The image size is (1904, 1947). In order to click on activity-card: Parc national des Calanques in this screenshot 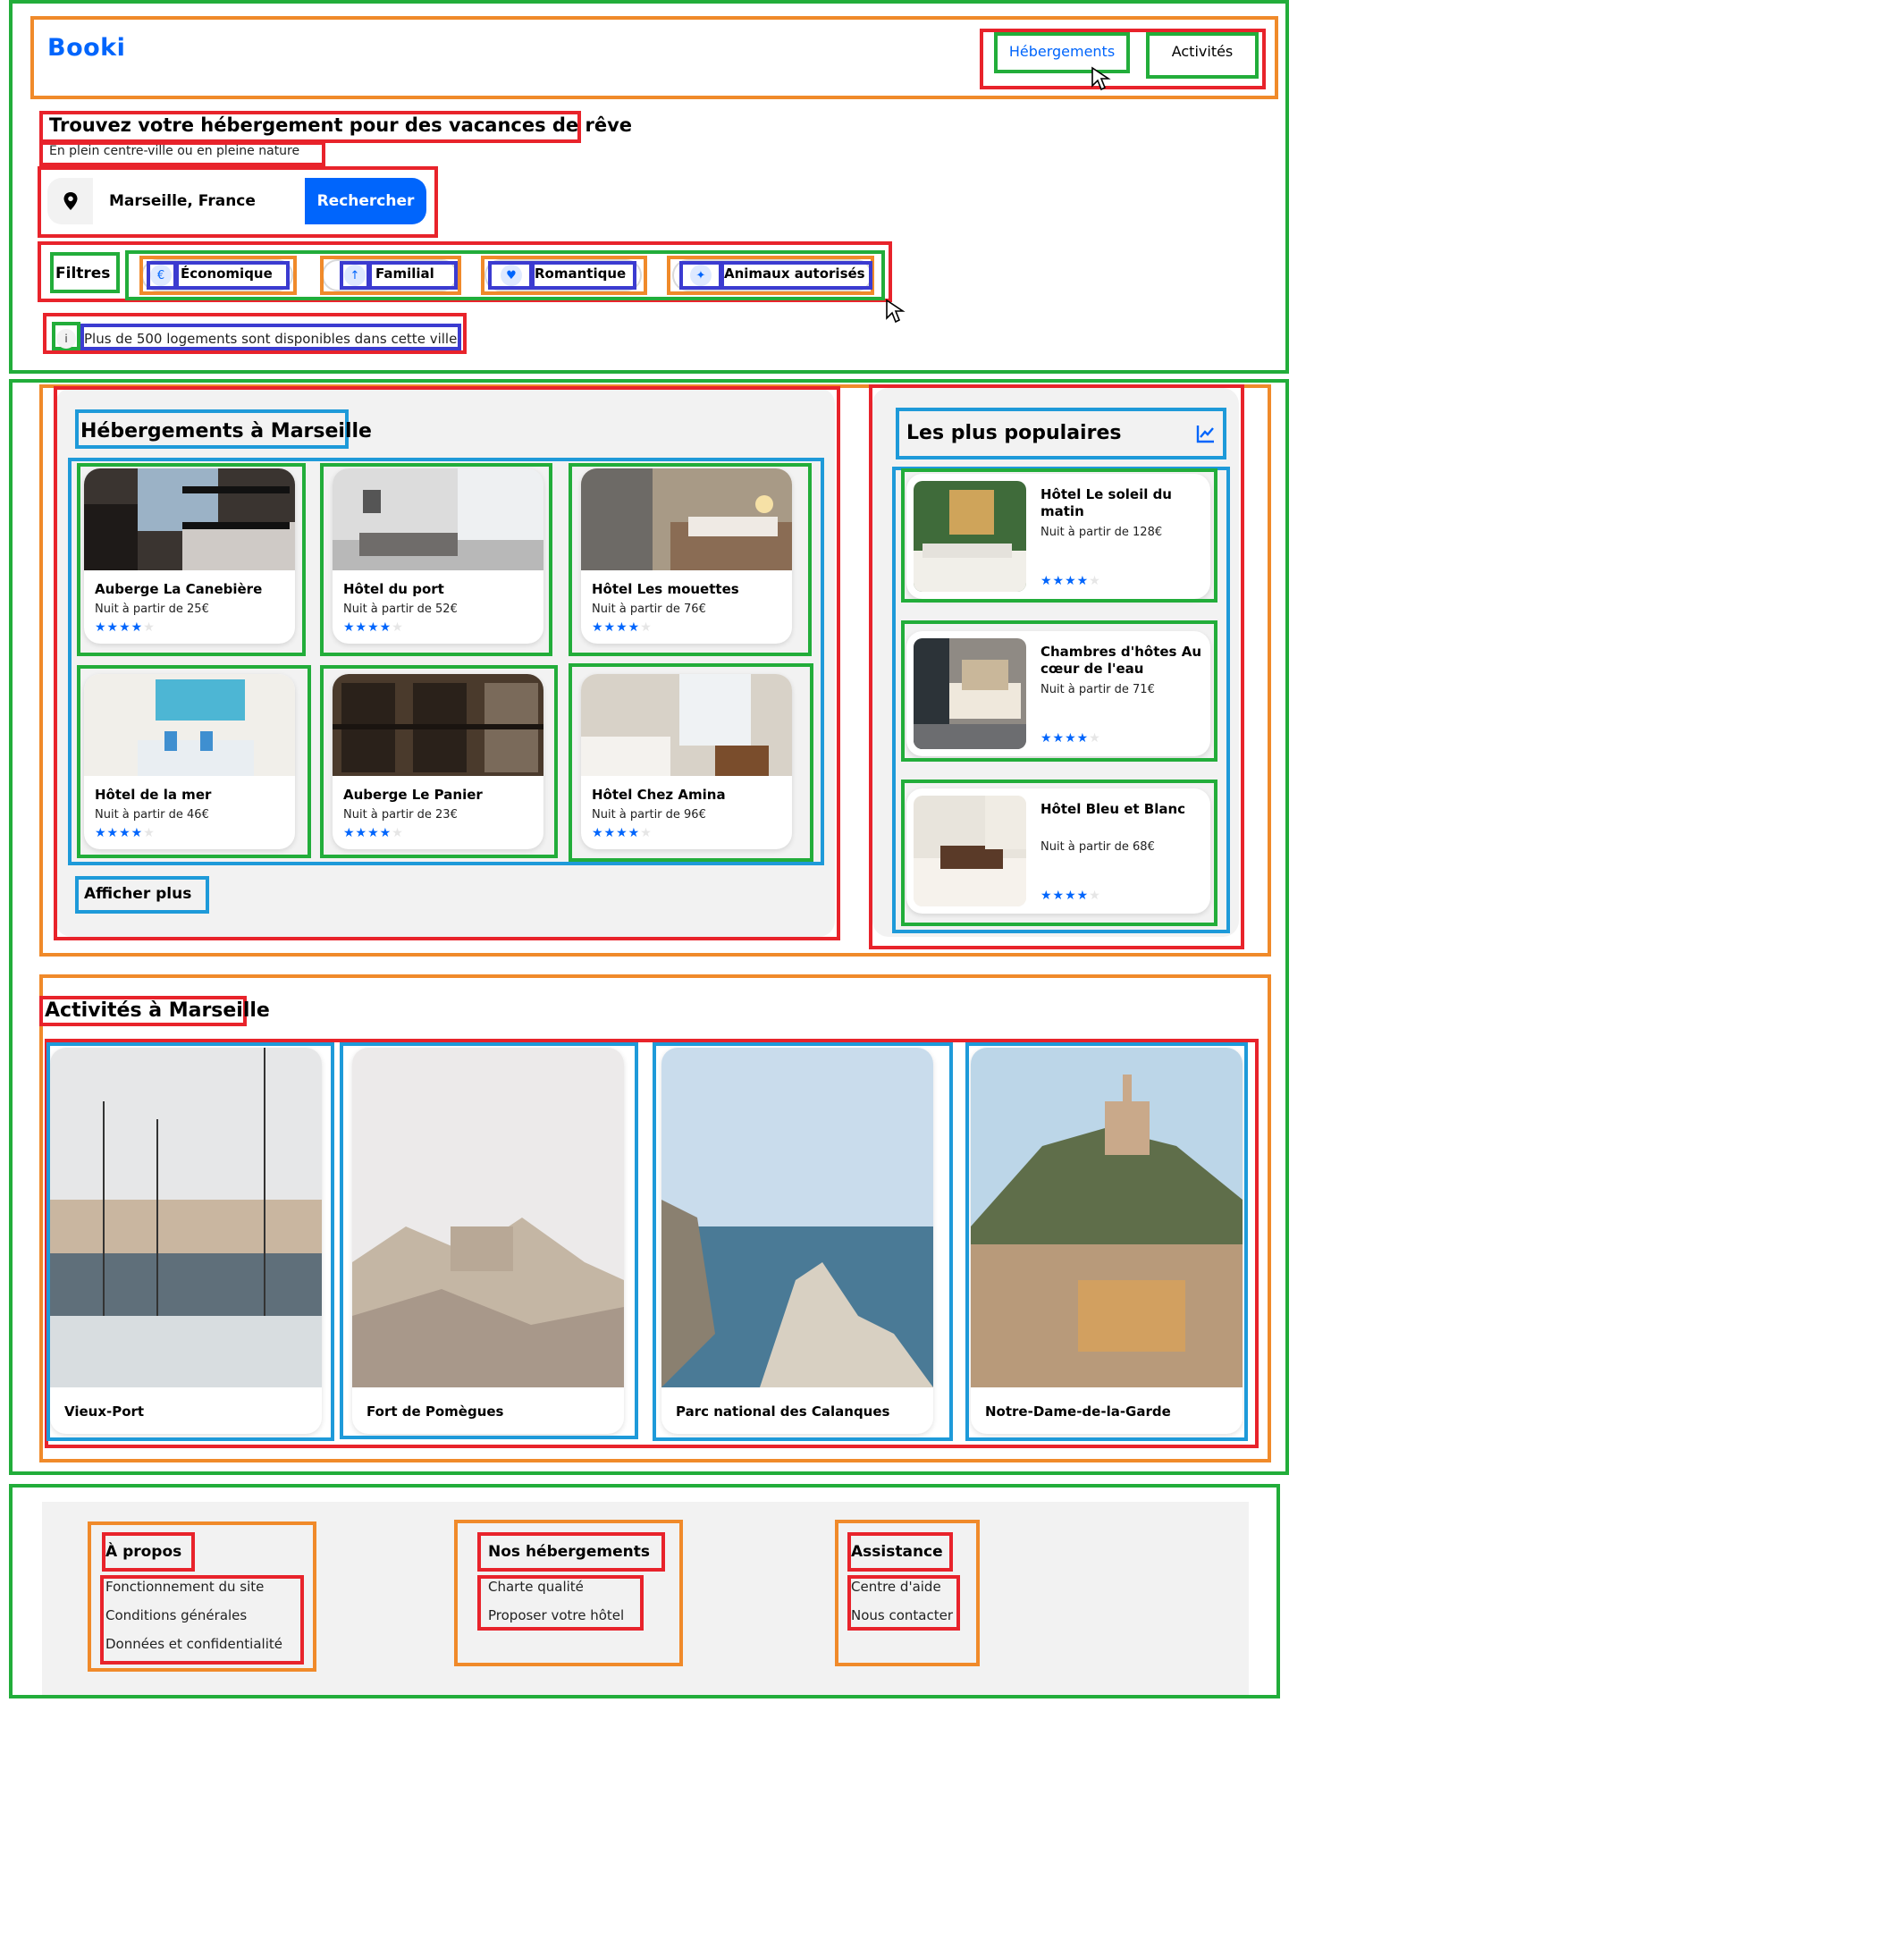, I will do `click(797, 1241)`.